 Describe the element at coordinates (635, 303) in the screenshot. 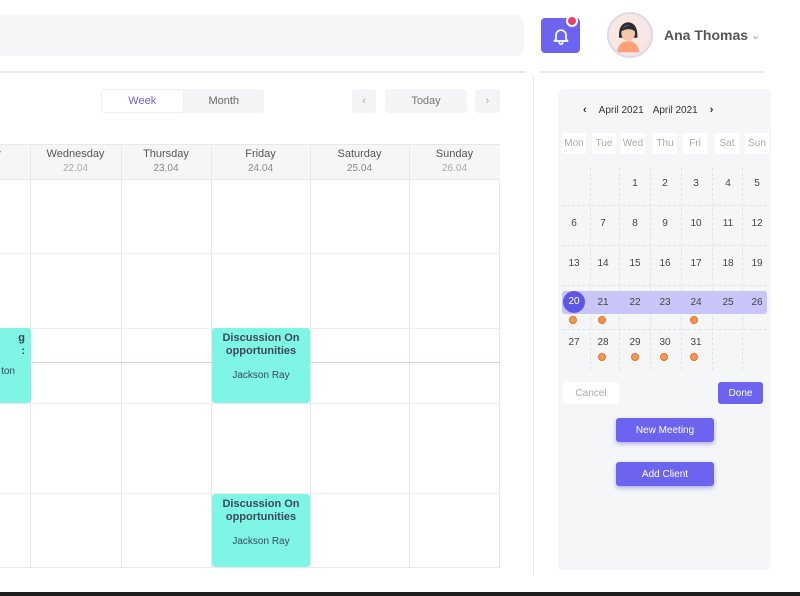

I see `calendar-day: 22` at that location.